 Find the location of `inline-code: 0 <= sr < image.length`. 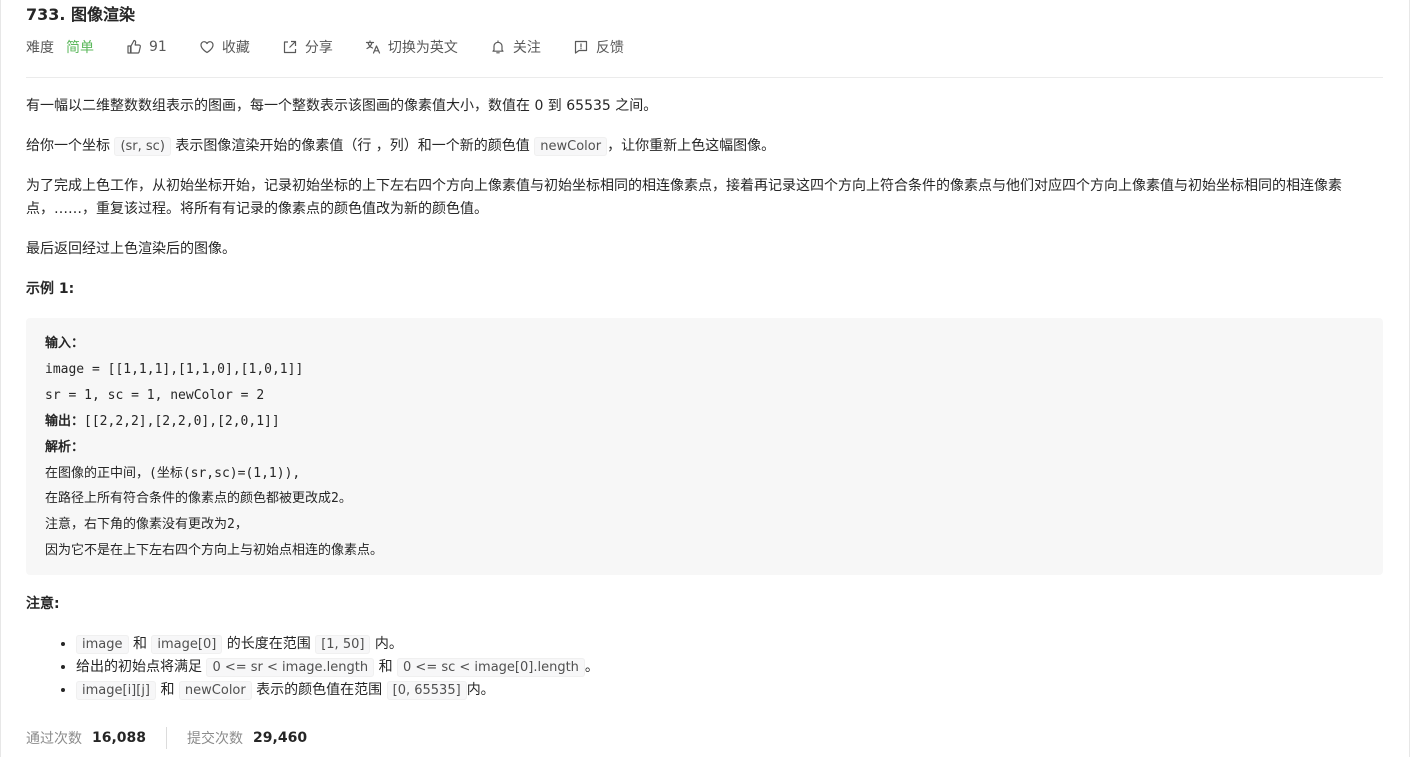

inline-code: 0 <= sr < image.length is located at coordinates (290, 668).